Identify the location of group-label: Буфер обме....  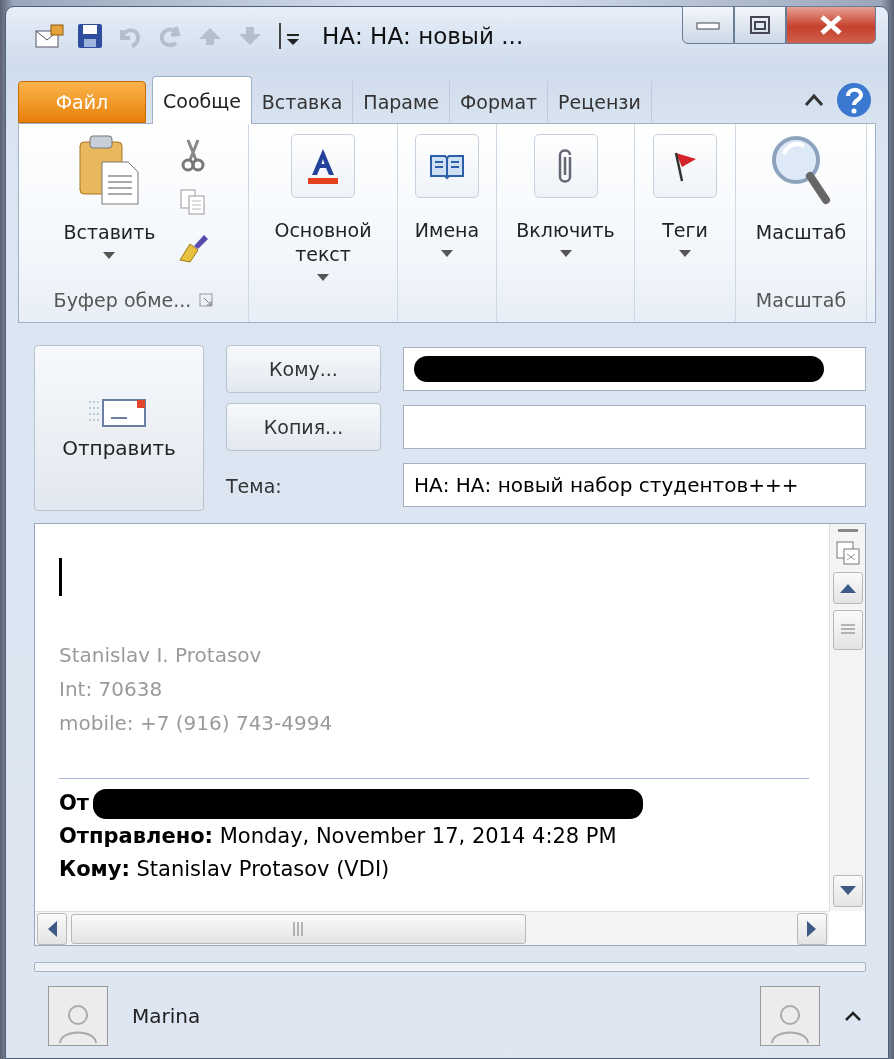
(122, 300).